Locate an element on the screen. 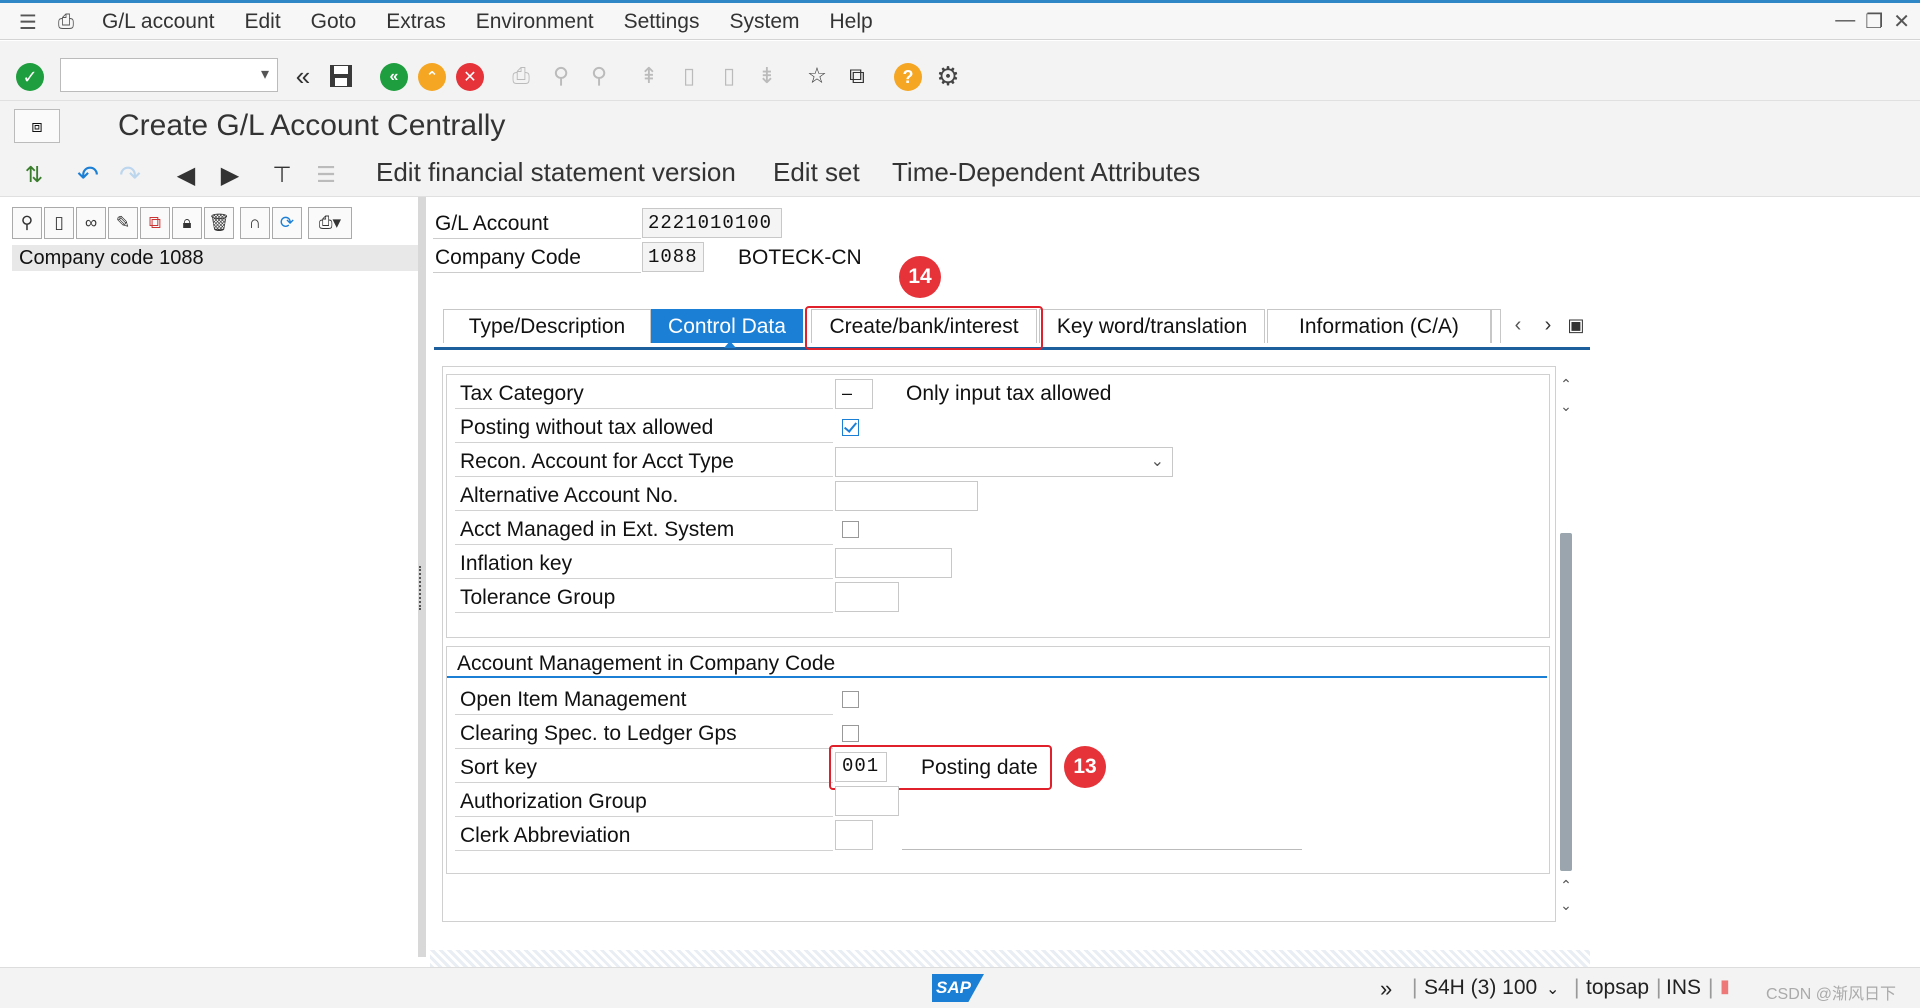  time-dependent-attributes-button: Time-Dependent Attributes is located at coordinates (1046, 172).